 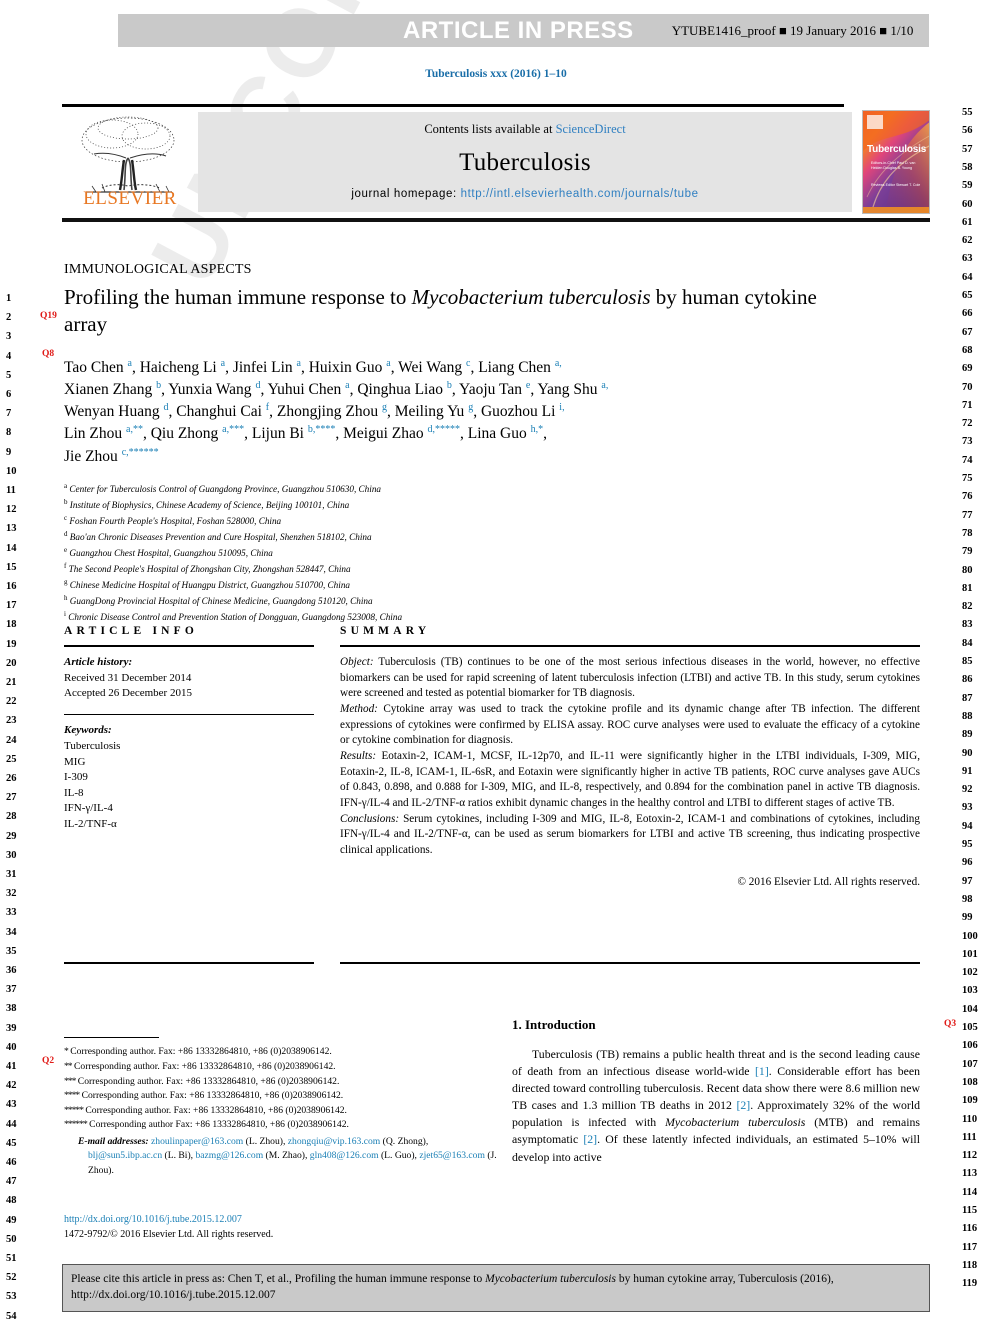 I want to click on keyword-item: MIG, so click(x=75, y=761).